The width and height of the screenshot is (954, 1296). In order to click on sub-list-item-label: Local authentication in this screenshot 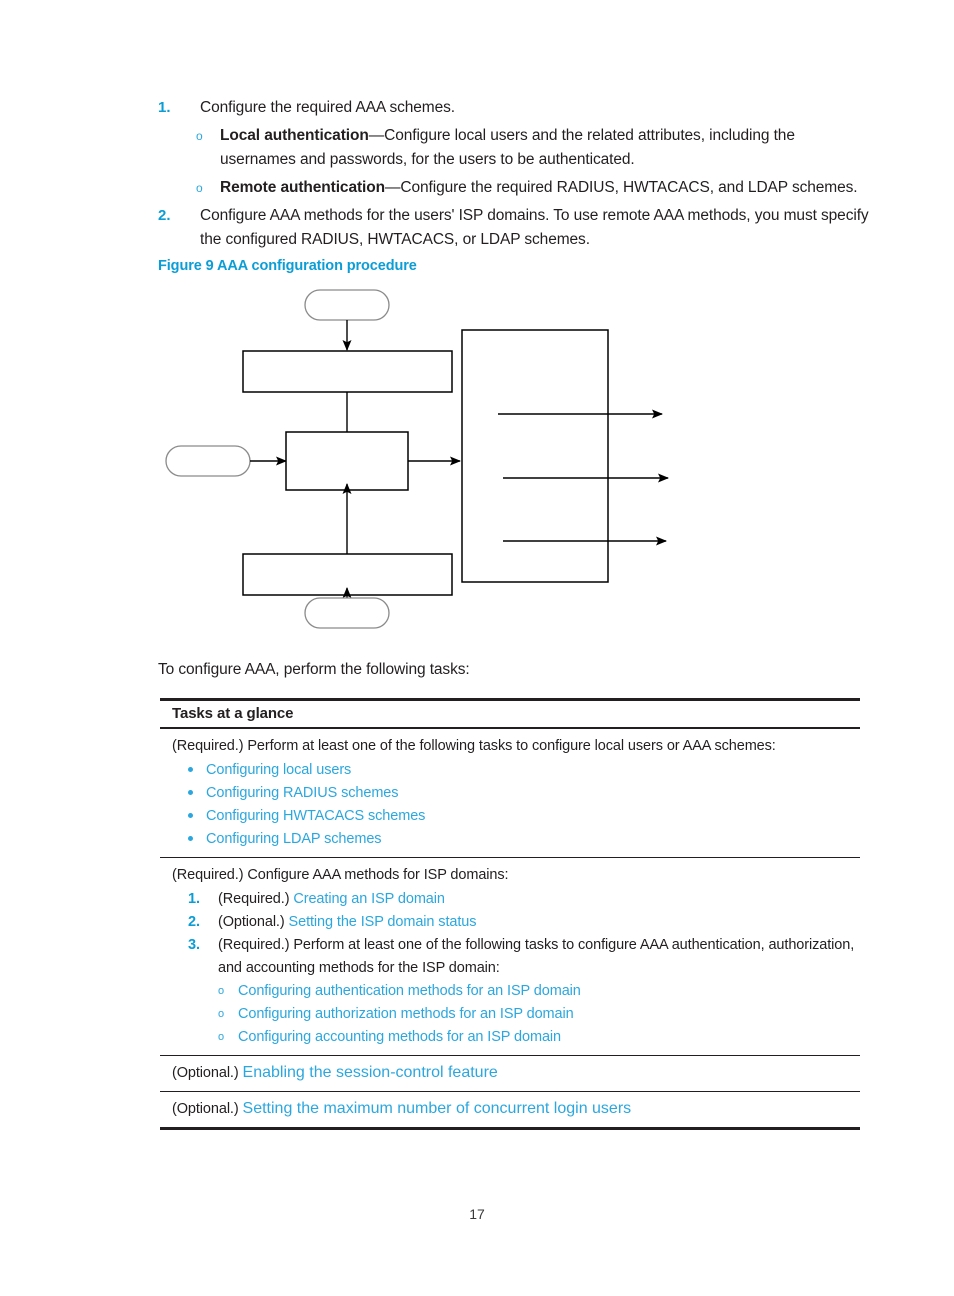, I will do `click(294, 135)`.